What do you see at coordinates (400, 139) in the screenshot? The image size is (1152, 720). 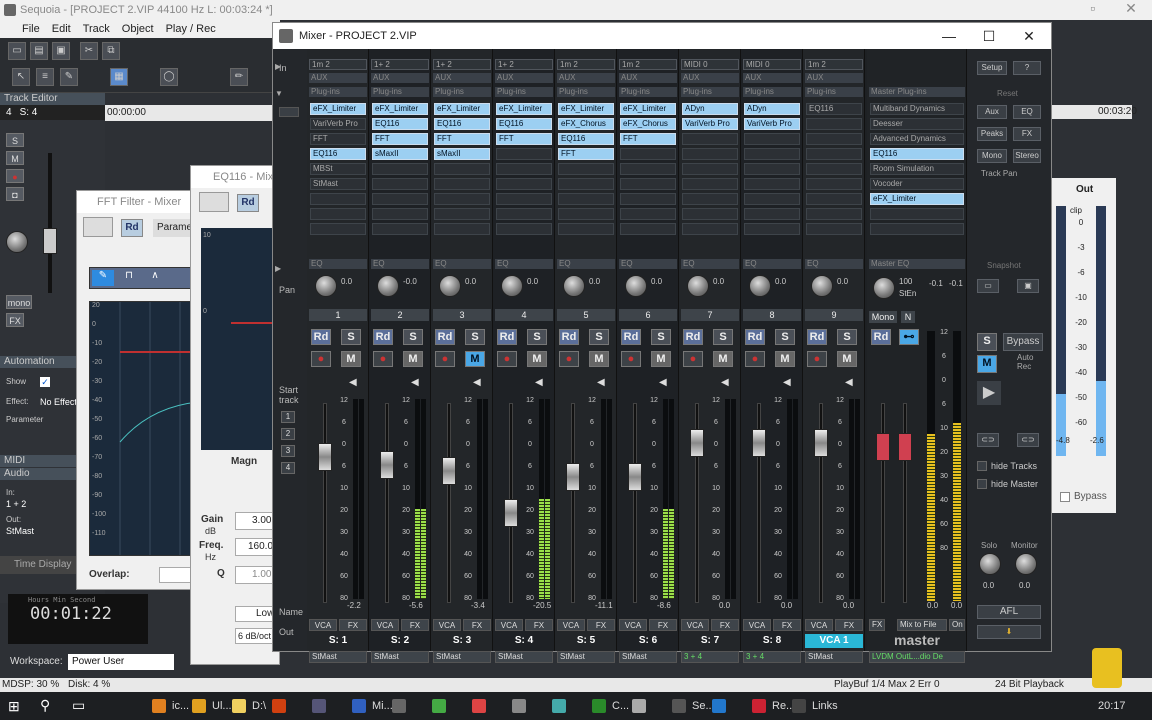 I see `plugin-slot: FFT` at bounding box center [400, 139].